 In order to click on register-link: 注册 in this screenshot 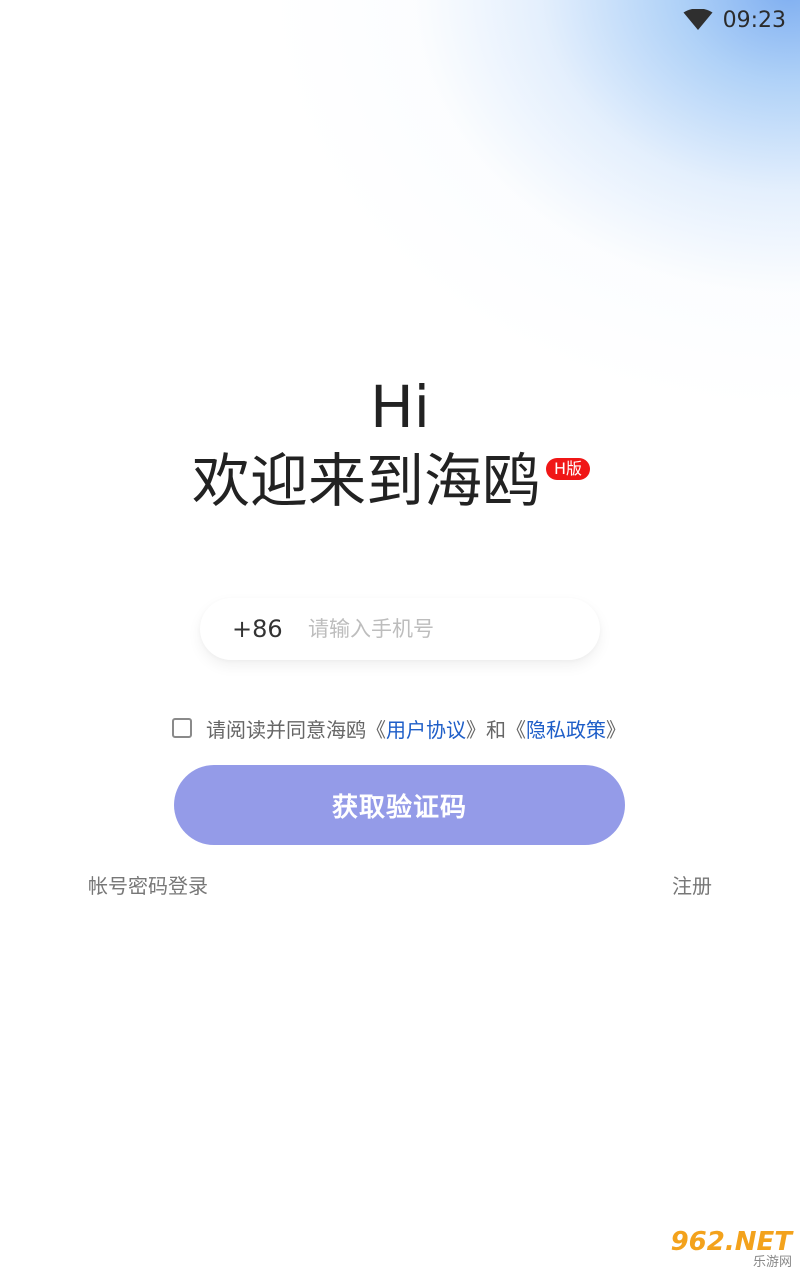, I will do `click(692, 884)`.